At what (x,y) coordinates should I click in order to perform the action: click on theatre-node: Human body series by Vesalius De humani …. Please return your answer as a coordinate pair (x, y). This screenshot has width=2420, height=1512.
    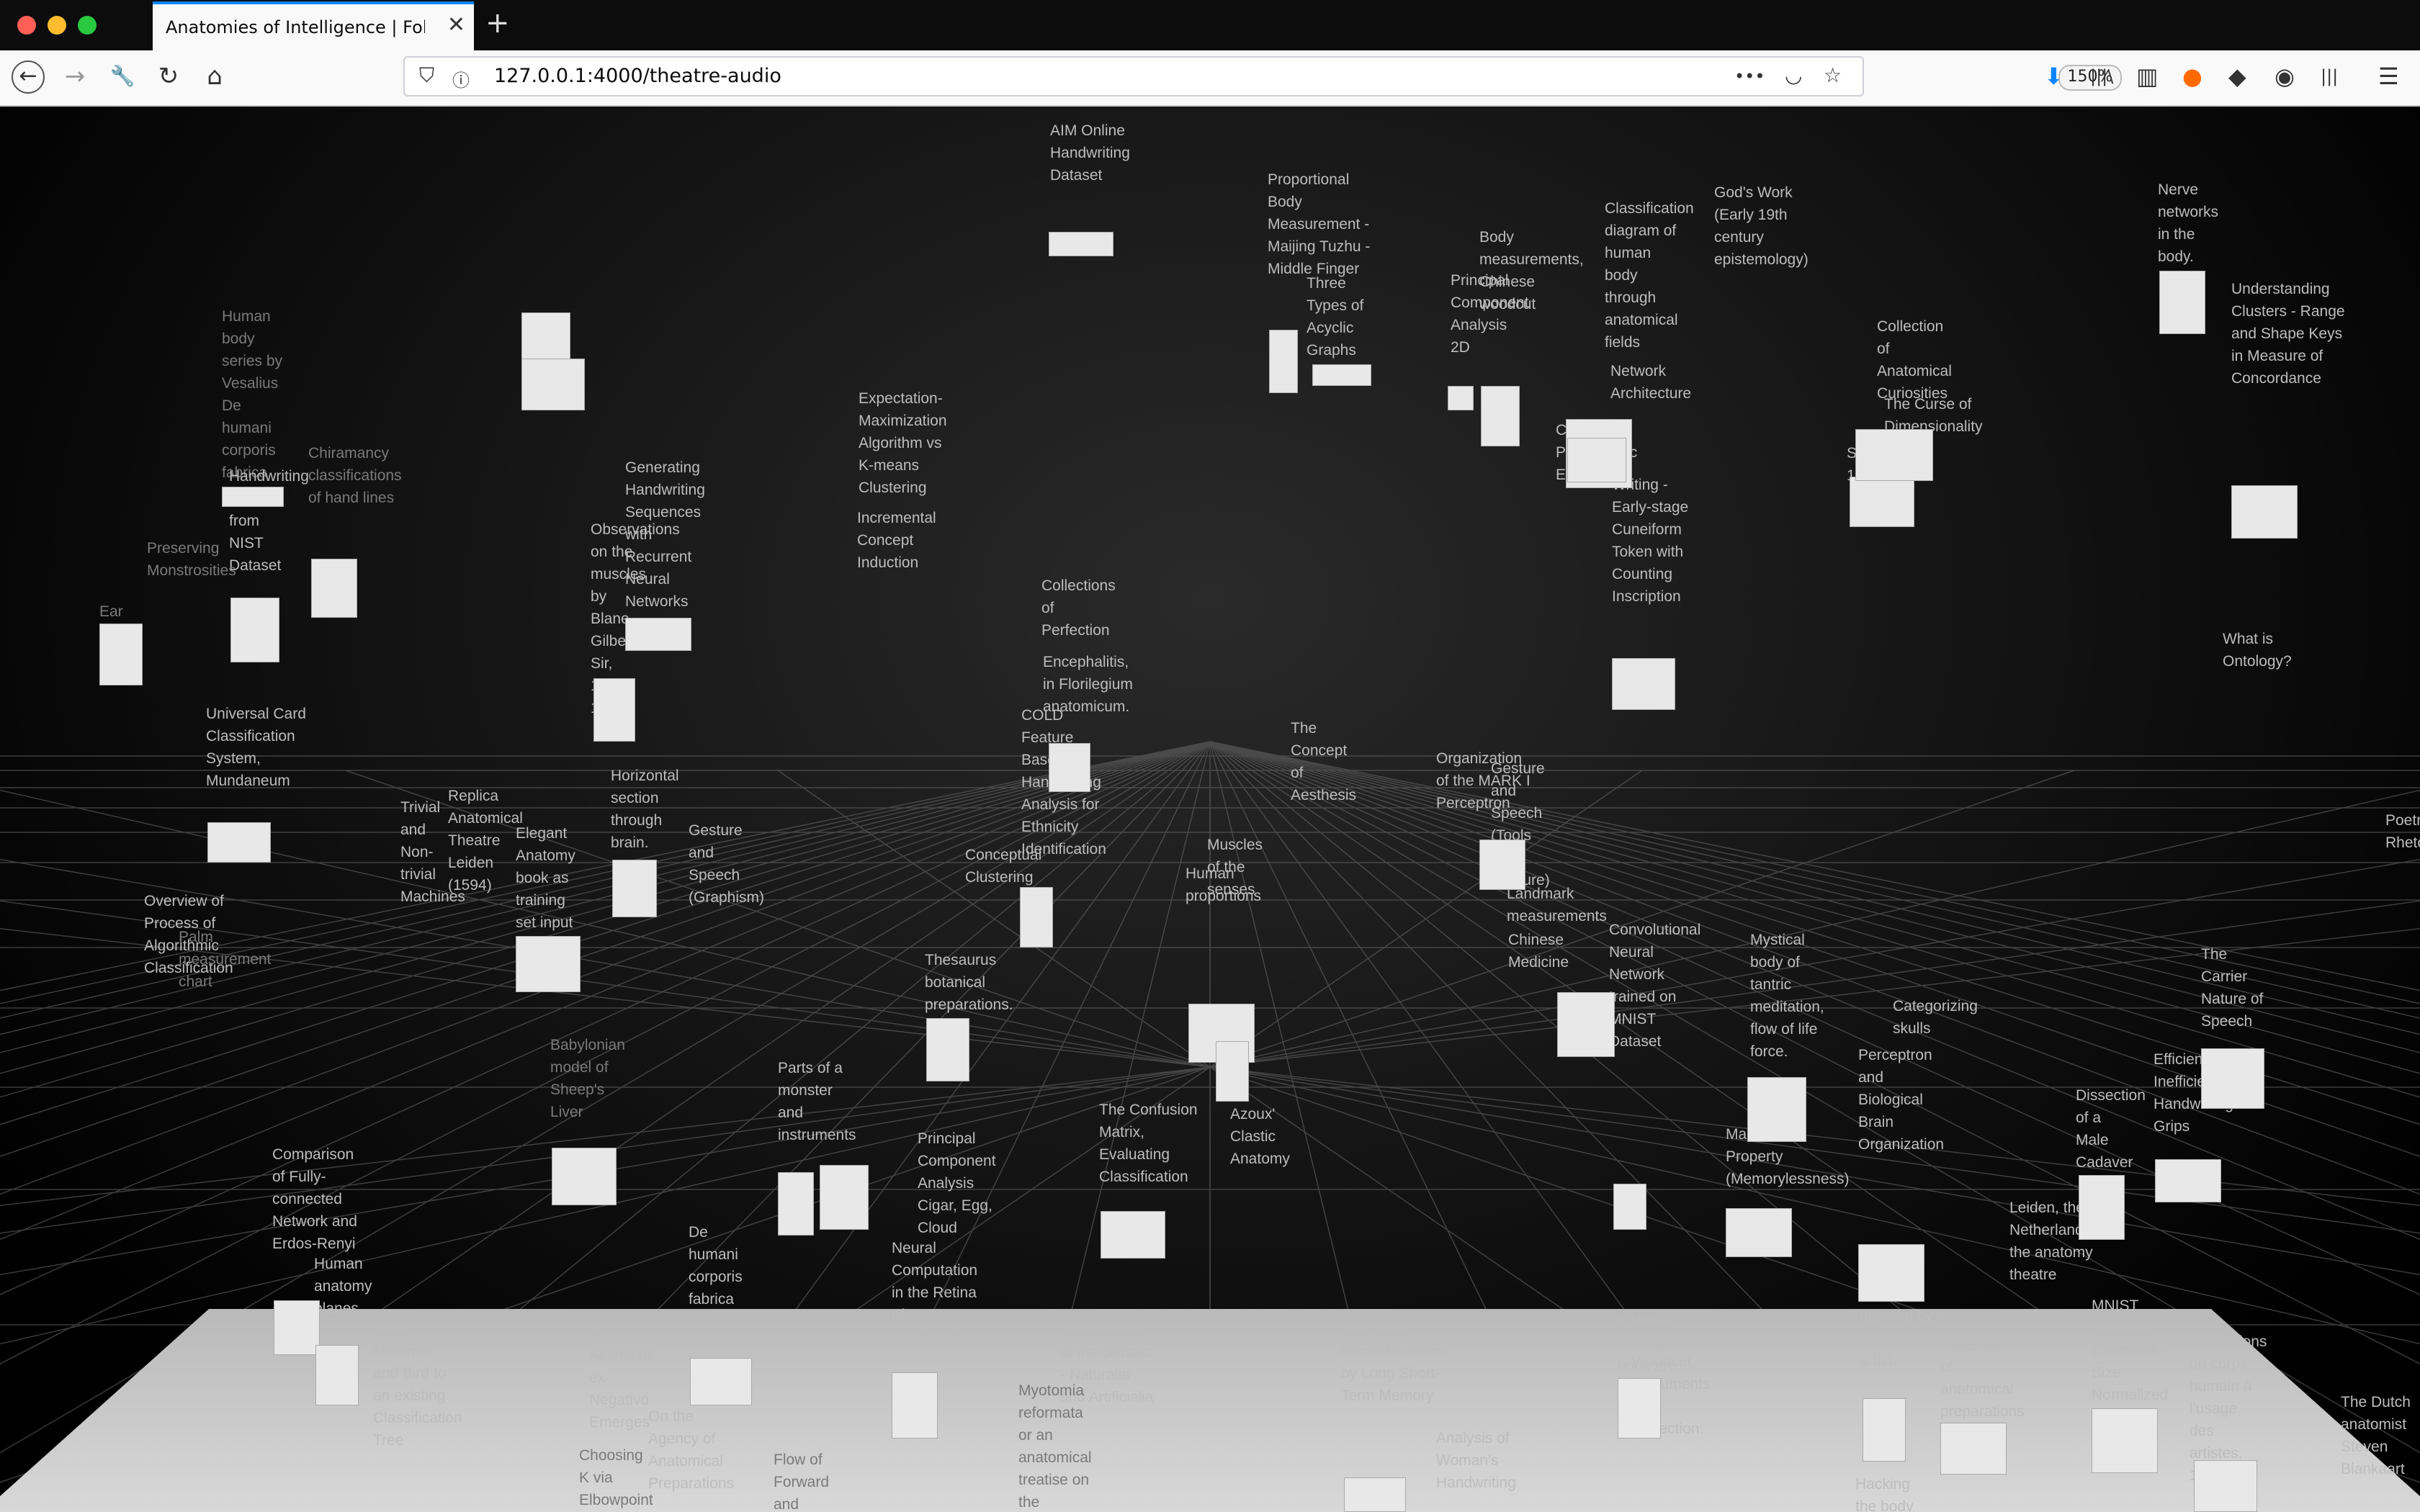
    Looking at the image, I should click on (255, 394).